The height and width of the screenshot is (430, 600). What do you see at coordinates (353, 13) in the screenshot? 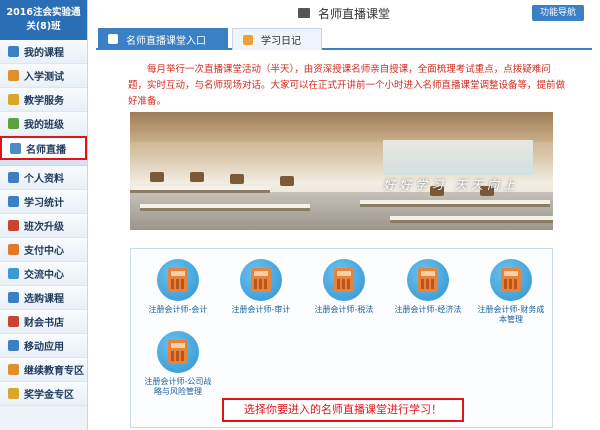
I see `page-title: 名师直播课堂` at bounding box center [353, 13].